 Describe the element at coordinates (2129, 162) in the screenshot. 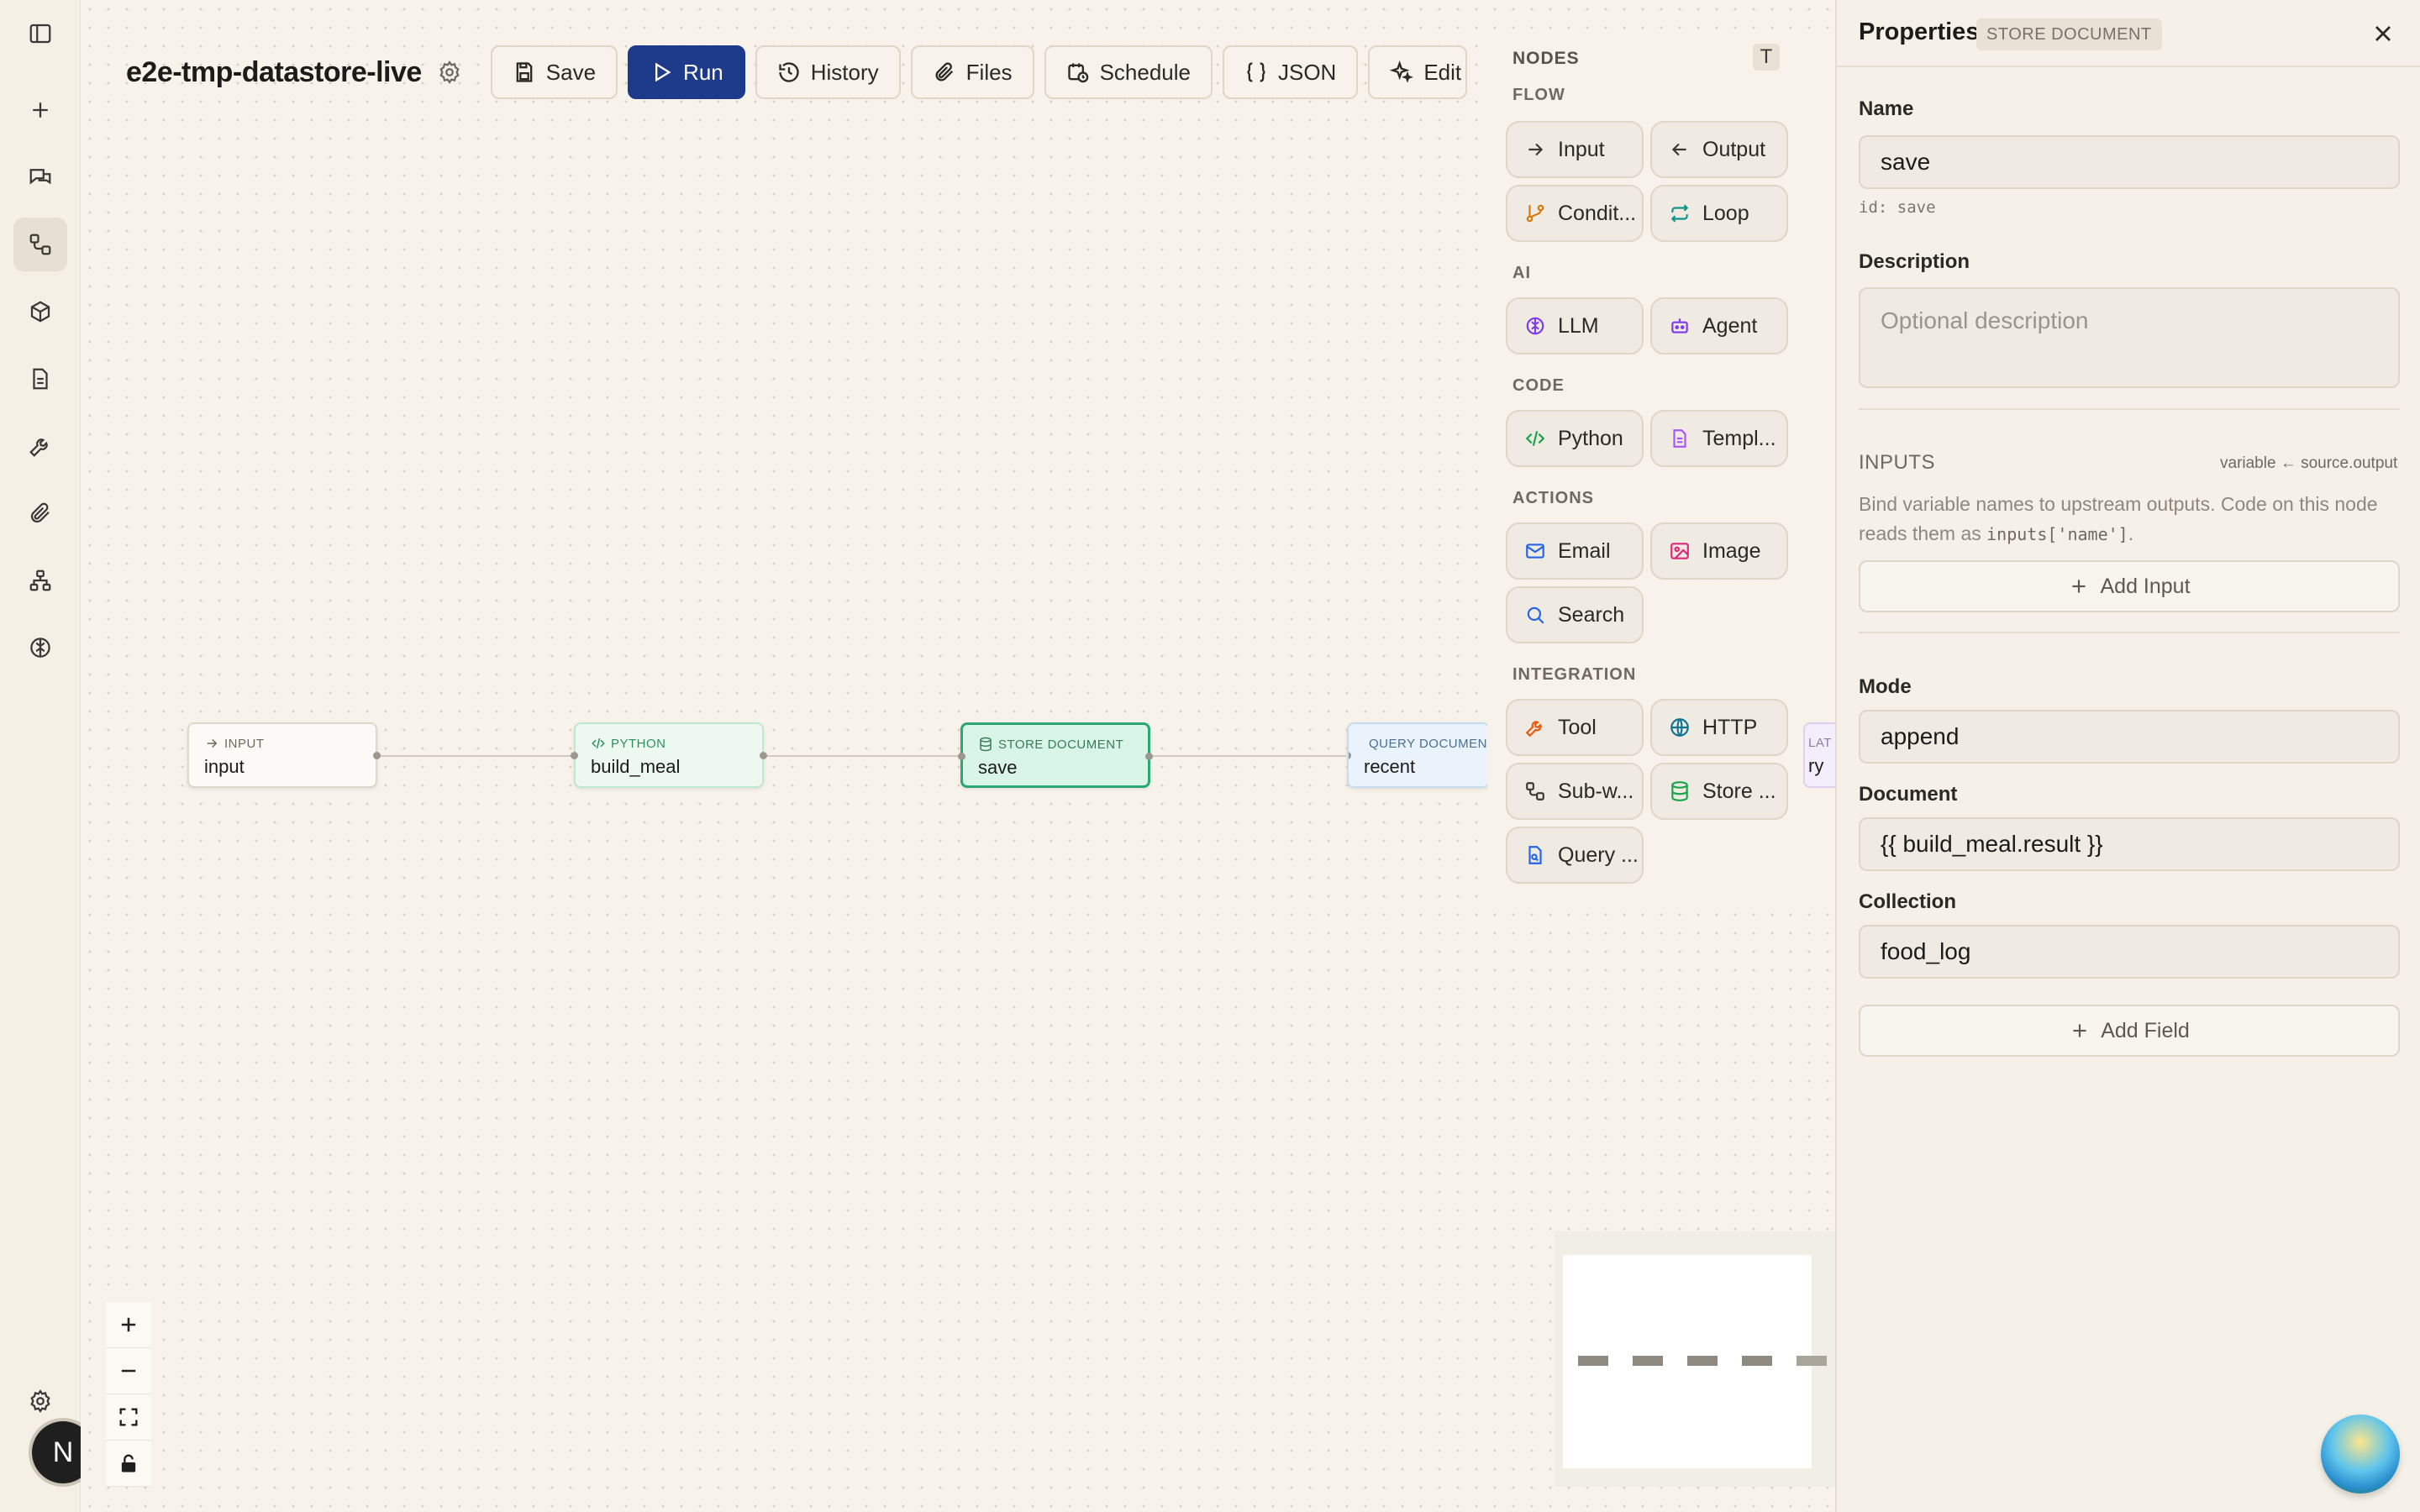

I see `name-field: save` at that location.